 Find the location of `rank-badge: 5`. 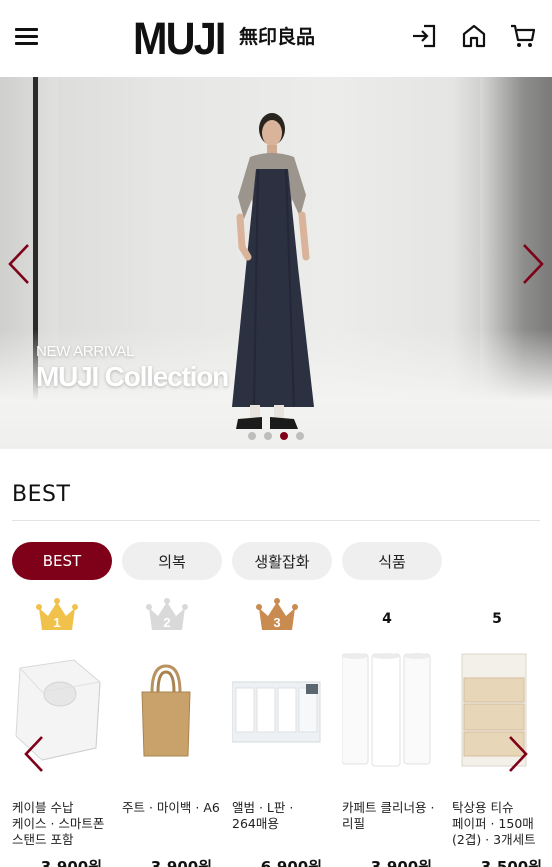

rank-badge: 5 is located at coordinates (497, 616).